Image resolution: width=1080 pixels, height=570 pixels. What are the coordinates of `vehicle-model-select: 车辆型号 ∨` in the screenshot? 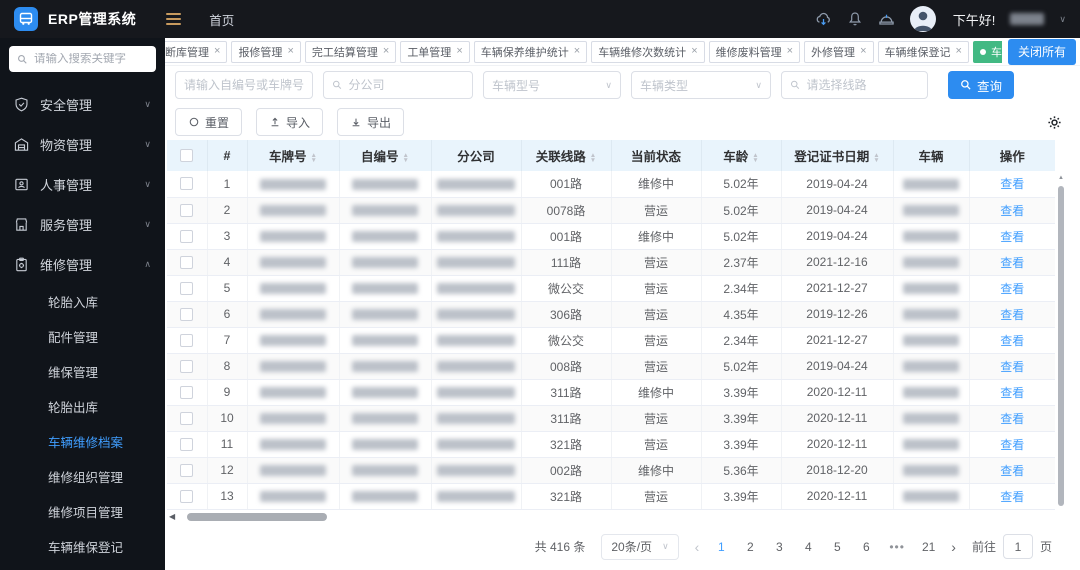 It's located at (552, 85).